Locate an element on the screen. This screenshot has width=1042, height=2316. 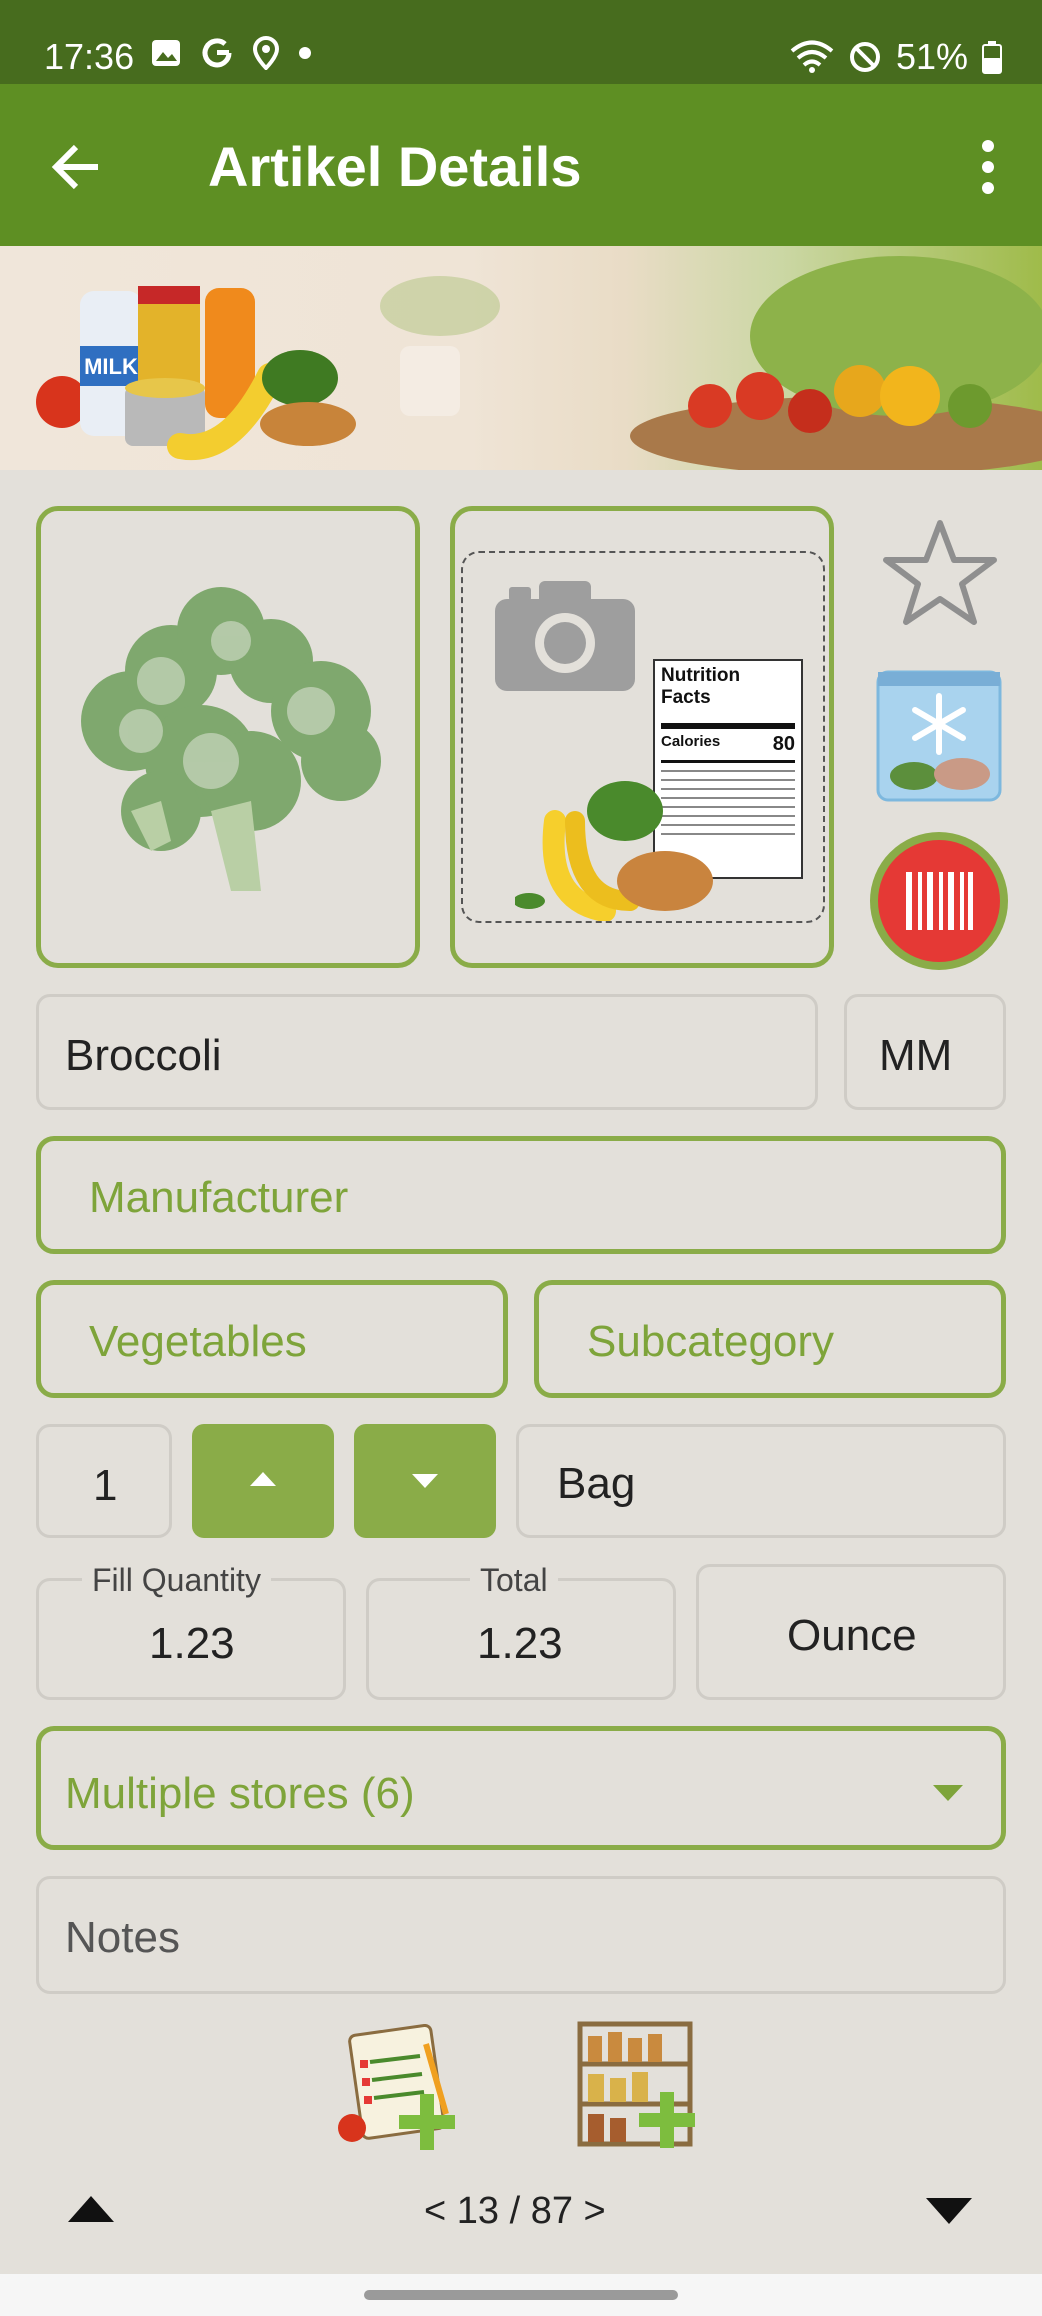
home-gesture-handle is located at coordinates (521, 2295).